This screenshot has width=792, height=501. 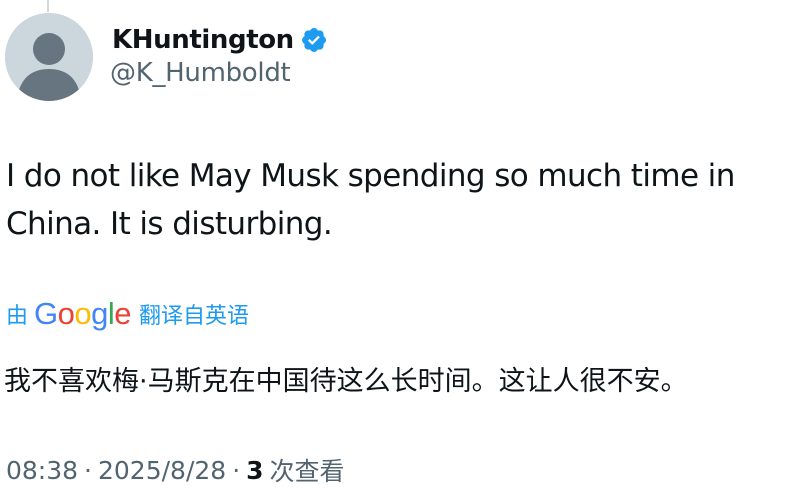 What do you see at coordinates (162, 470) in the screenshot?
I see `tweet-date: 2025/8/28` at bounding box center [162, 470].